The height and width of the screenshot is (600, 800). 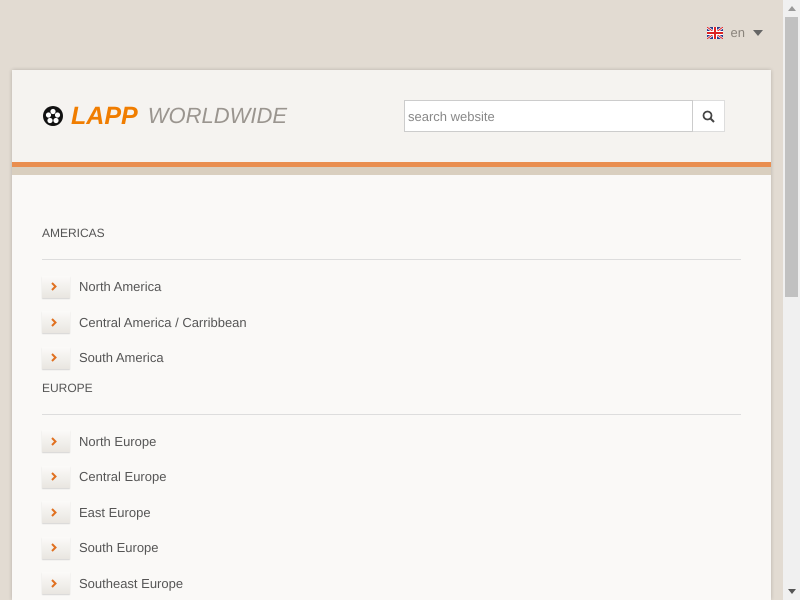 What do you see at coordinates (391, 358) in the screenshot?
I see `region-link: South America` at bounding box center [391, 358].